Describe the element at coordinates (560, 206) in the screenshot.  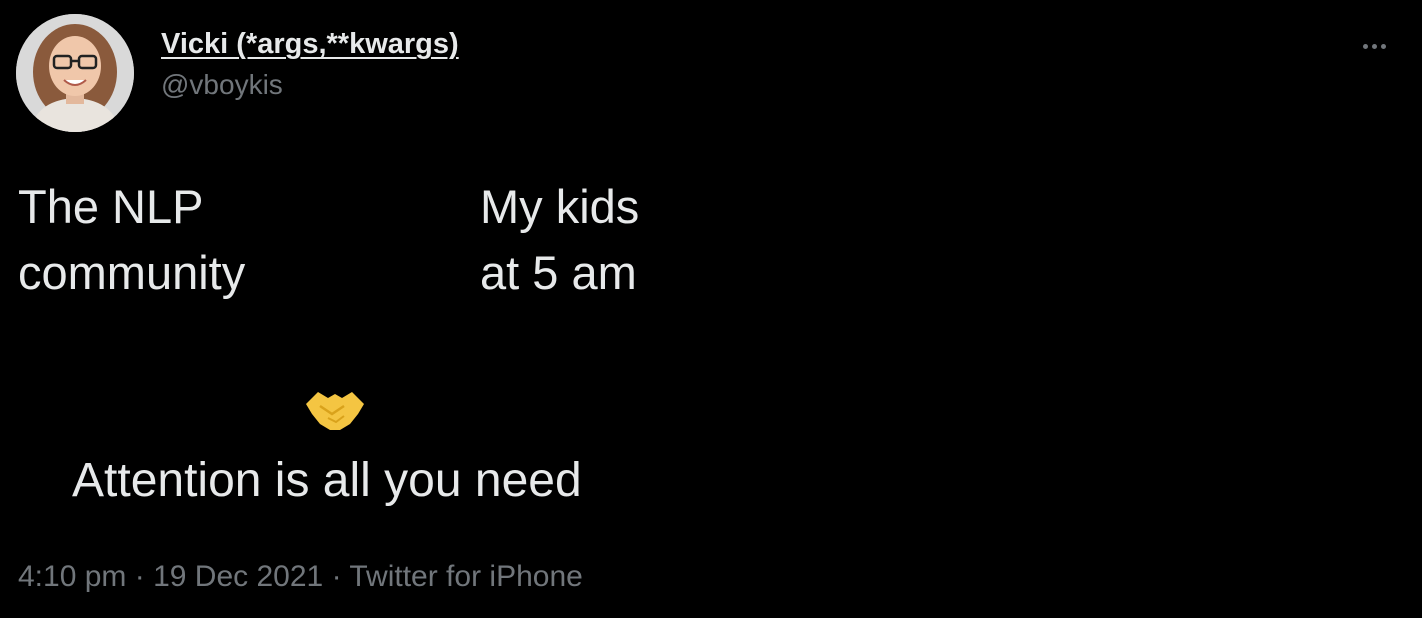
I see `meme-right-caption-line: My kids` at that location.